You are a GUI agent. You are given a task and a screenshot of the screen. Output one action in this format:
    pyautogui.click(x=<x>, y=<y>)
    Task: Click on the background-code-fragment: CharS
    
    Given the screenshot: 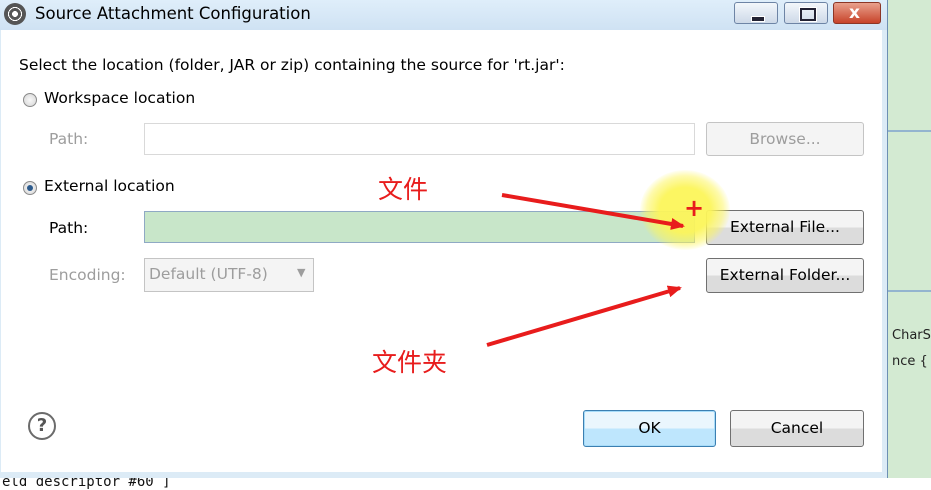 What is the action you would take?
    pyautogui.click(x=911, y=335)
    